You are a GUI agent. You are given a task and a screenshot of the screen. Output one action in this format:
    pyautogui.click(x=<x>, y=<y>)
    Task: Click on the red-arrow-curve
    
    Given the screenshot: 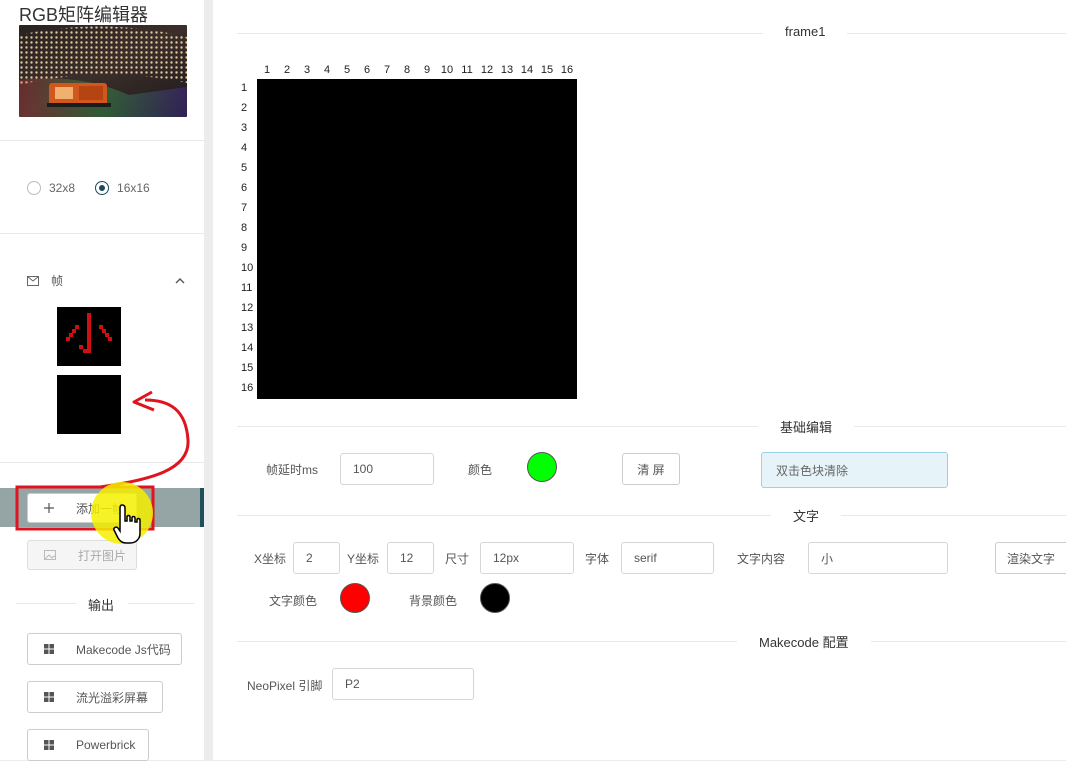 What is the action you would take?
    pyautogui.click(x=144, y=443)
    